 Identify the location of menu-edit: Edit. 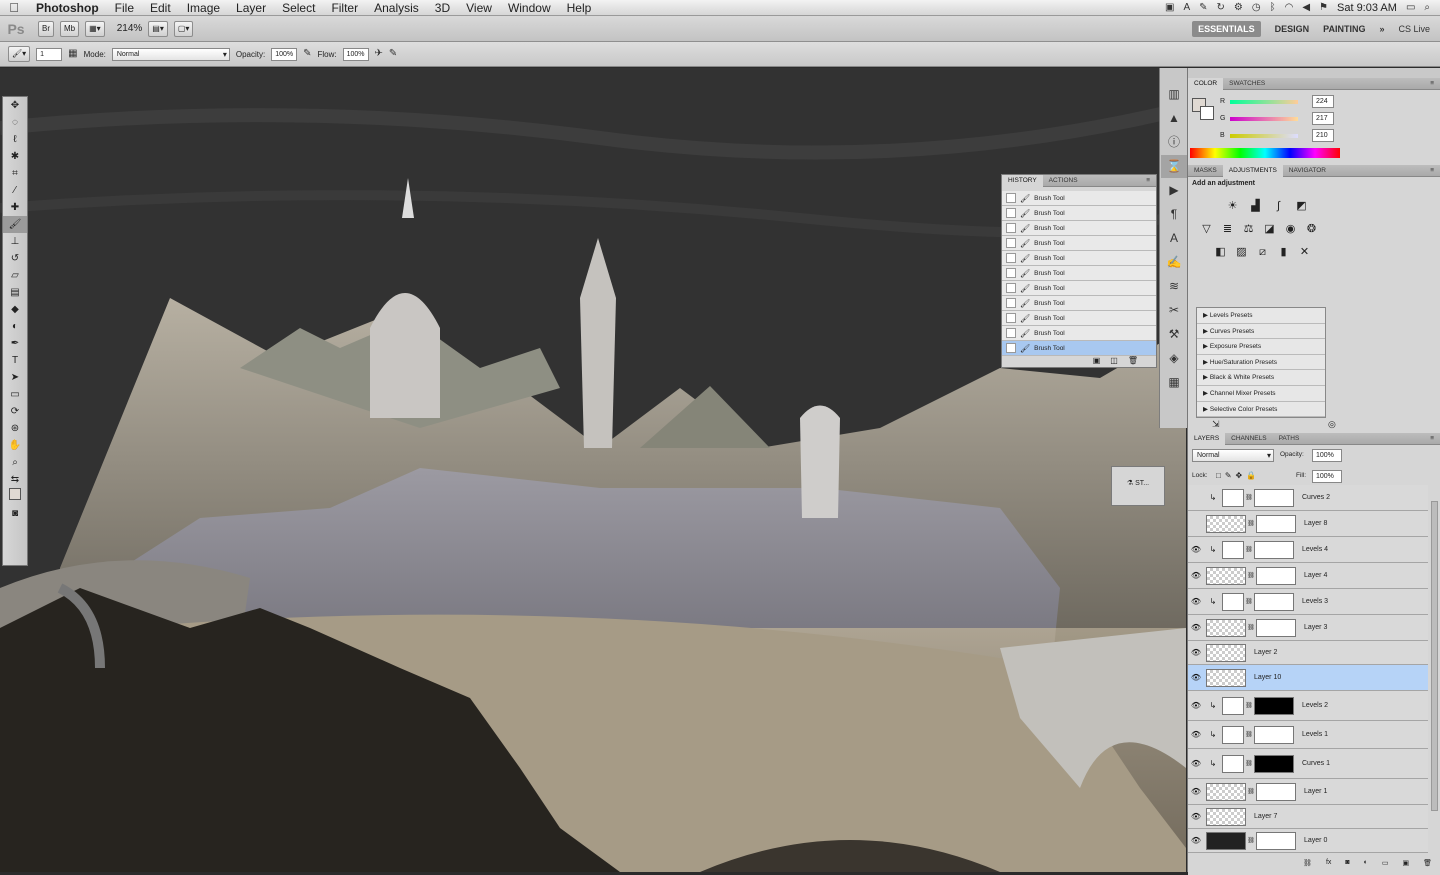
(160, 8).